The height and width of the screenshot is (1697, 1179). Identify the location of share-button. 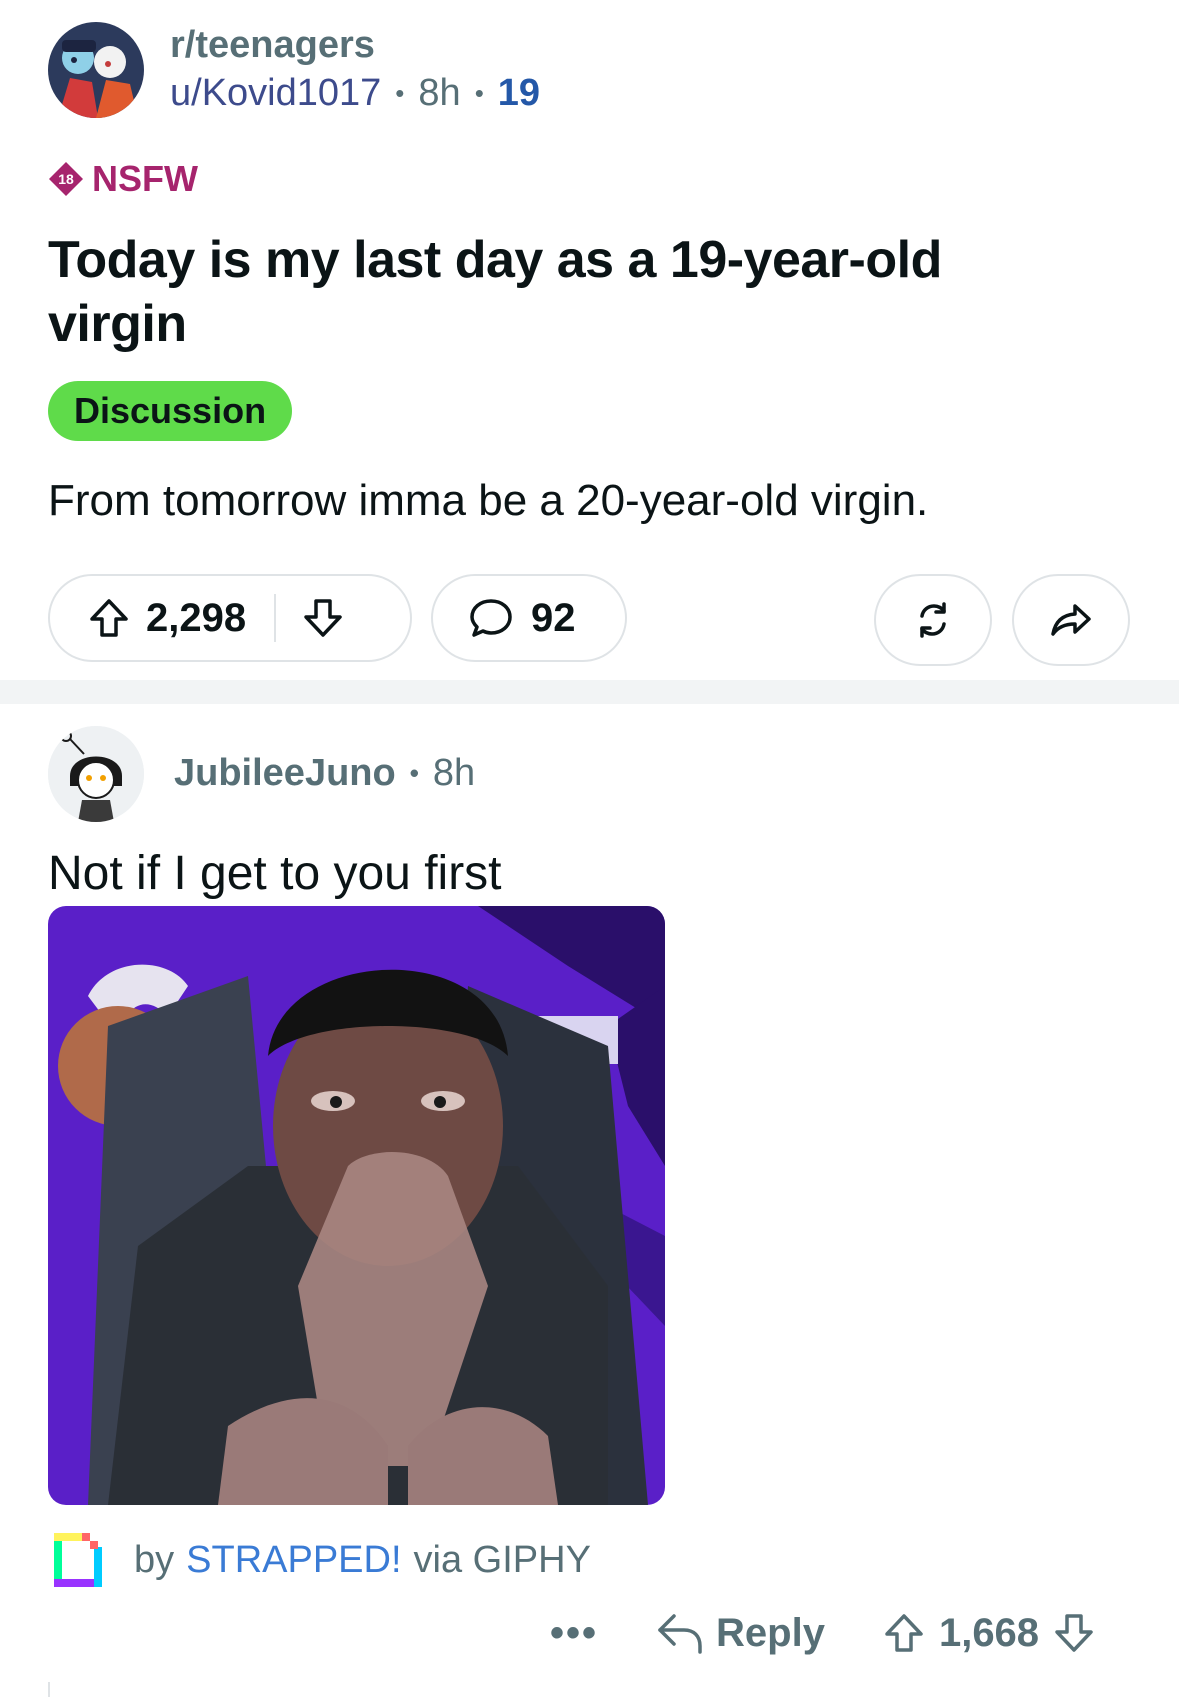
(1071, 620).